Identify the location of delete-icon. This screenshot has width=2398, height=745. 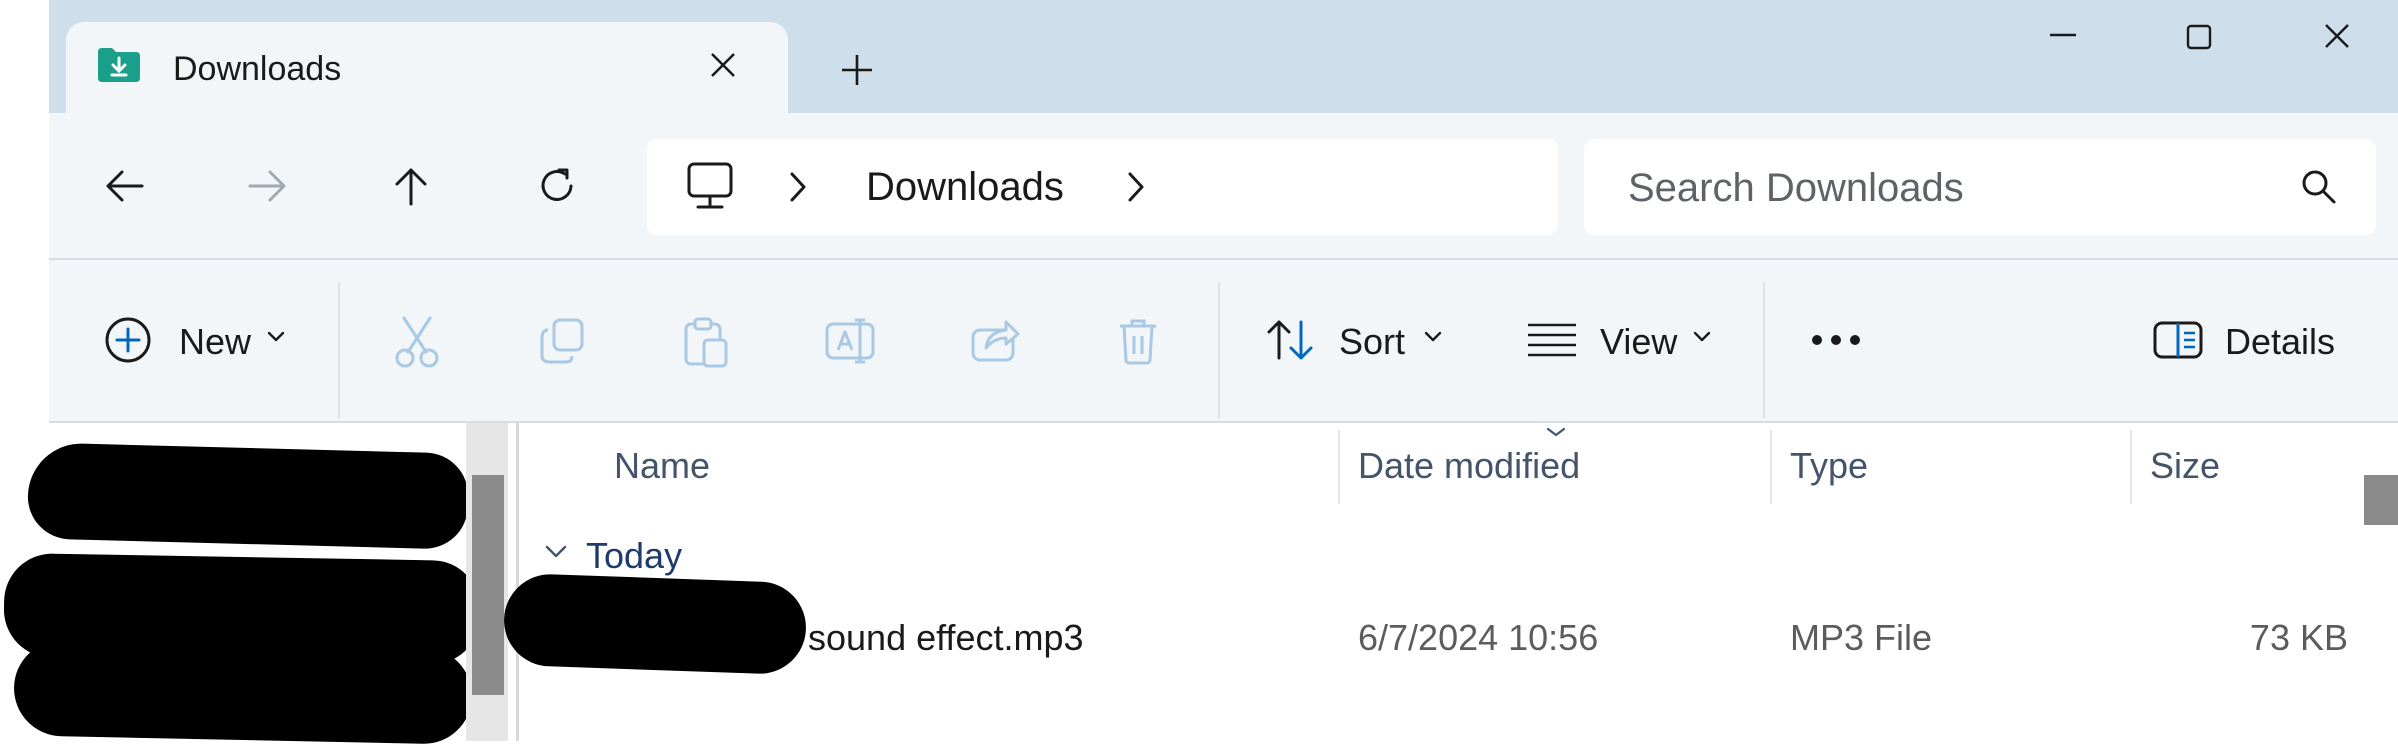
(1138, 341).